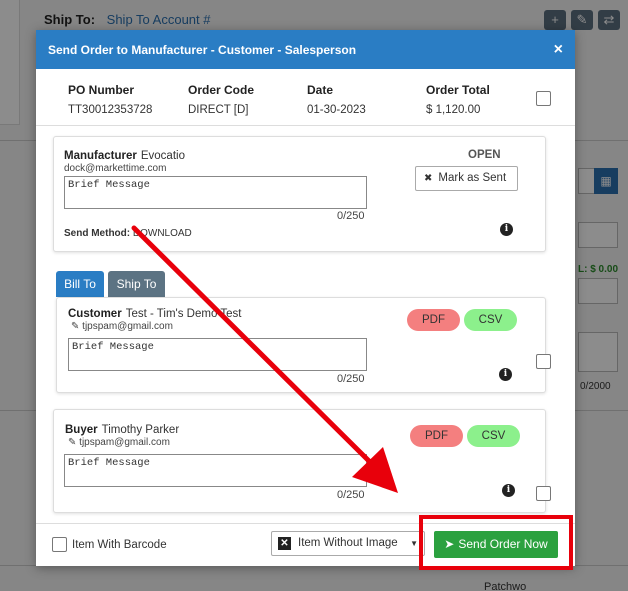  I want to click on customer-char-count: 0/250, so click(351, 379).